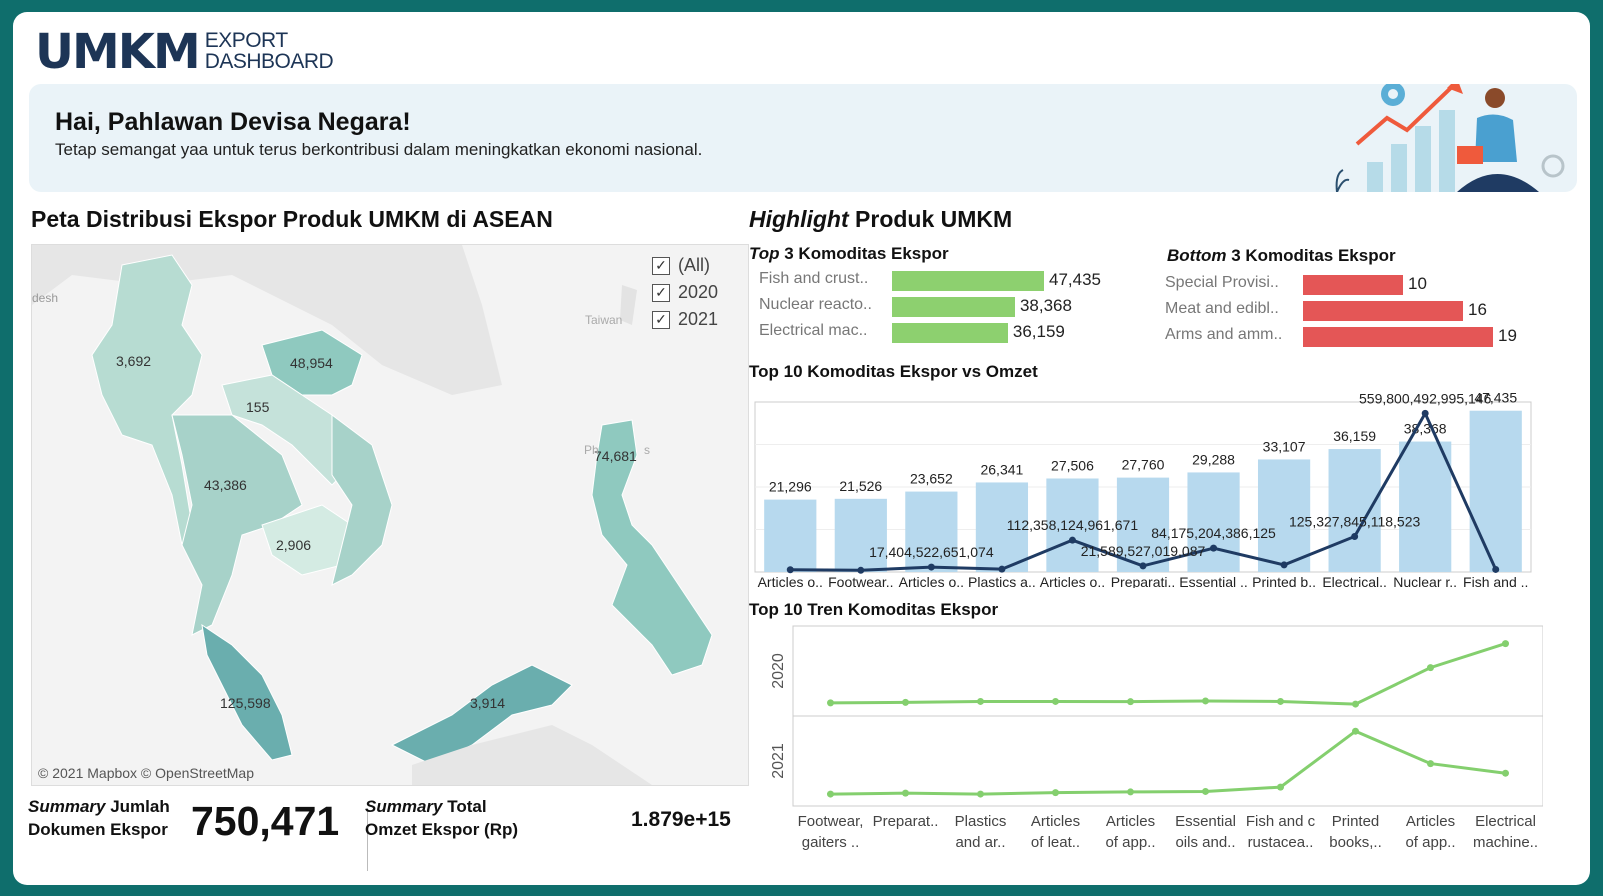  Describe the element at coordinates (980, 842) in the screenshot. I see `trend-category-label: and ar..` at that location.